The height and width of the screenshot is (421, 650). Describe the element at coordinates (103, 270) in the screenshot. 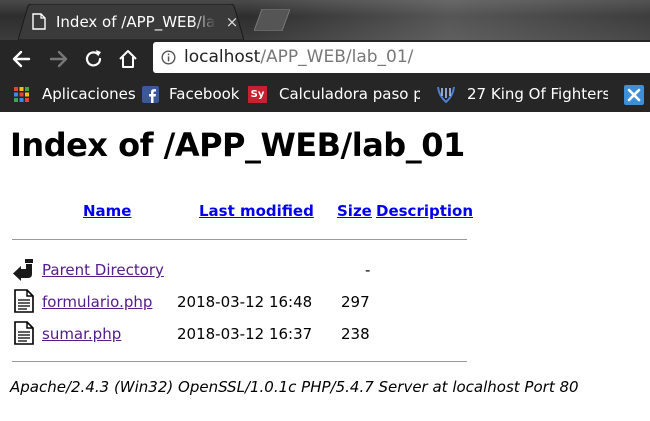

I see `parent-directory-link: Parent Directory` at that location.